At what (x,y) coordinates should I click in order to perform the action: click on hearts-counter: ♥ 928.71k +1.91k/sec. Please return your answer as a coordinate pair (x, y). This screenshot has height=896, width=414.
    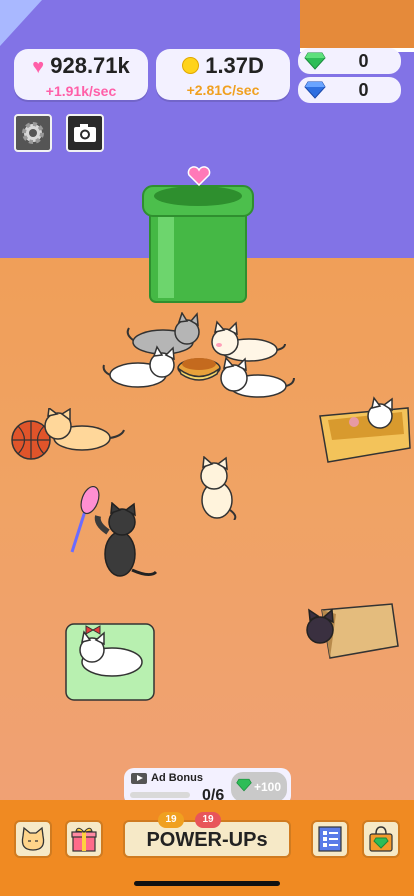
    Looking at the image, I should click on (81, 74).